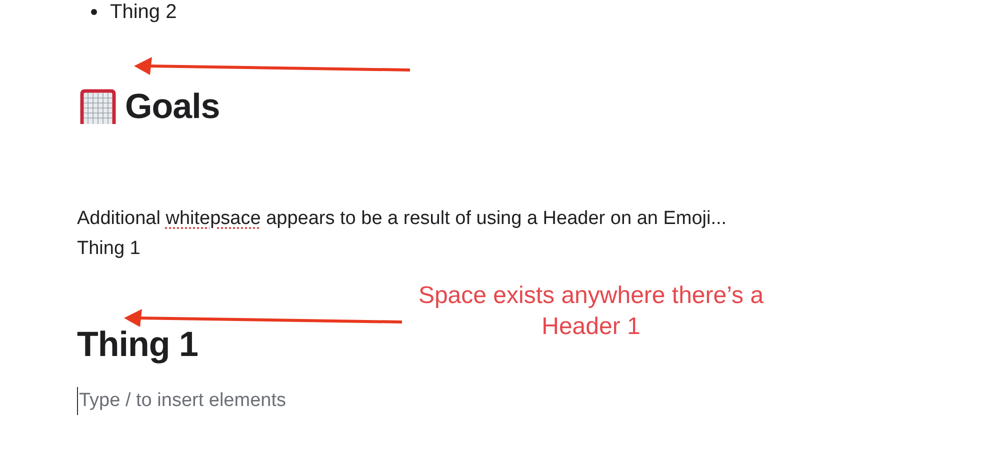  What do you see at coordinates (94, 12) in the screenshot?
I see `bullet-icon` at bounding box center [94, 12].